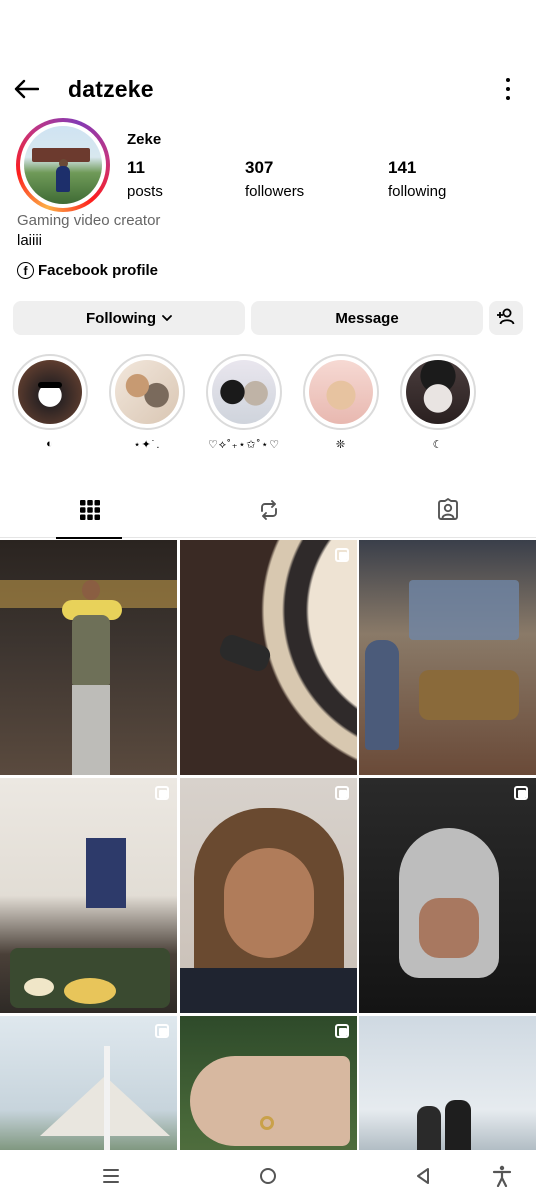 This screenshot has height=1200, width=536. I want to click on following-button-label: Following, so click(121, 318).